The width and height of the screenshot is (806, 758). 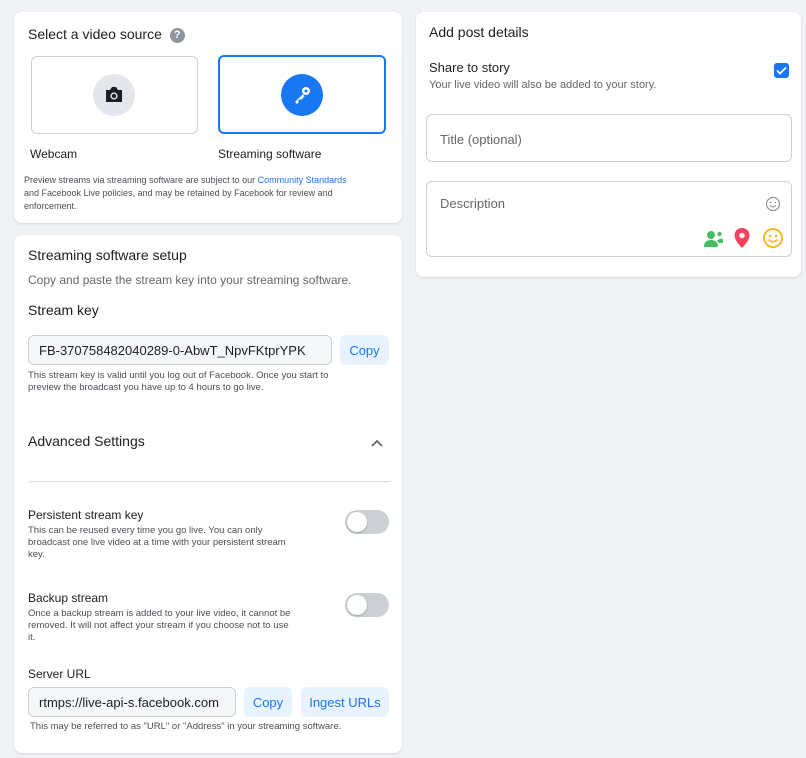 I want to click on description-placeholder: Description, so click(x=473, y=203).